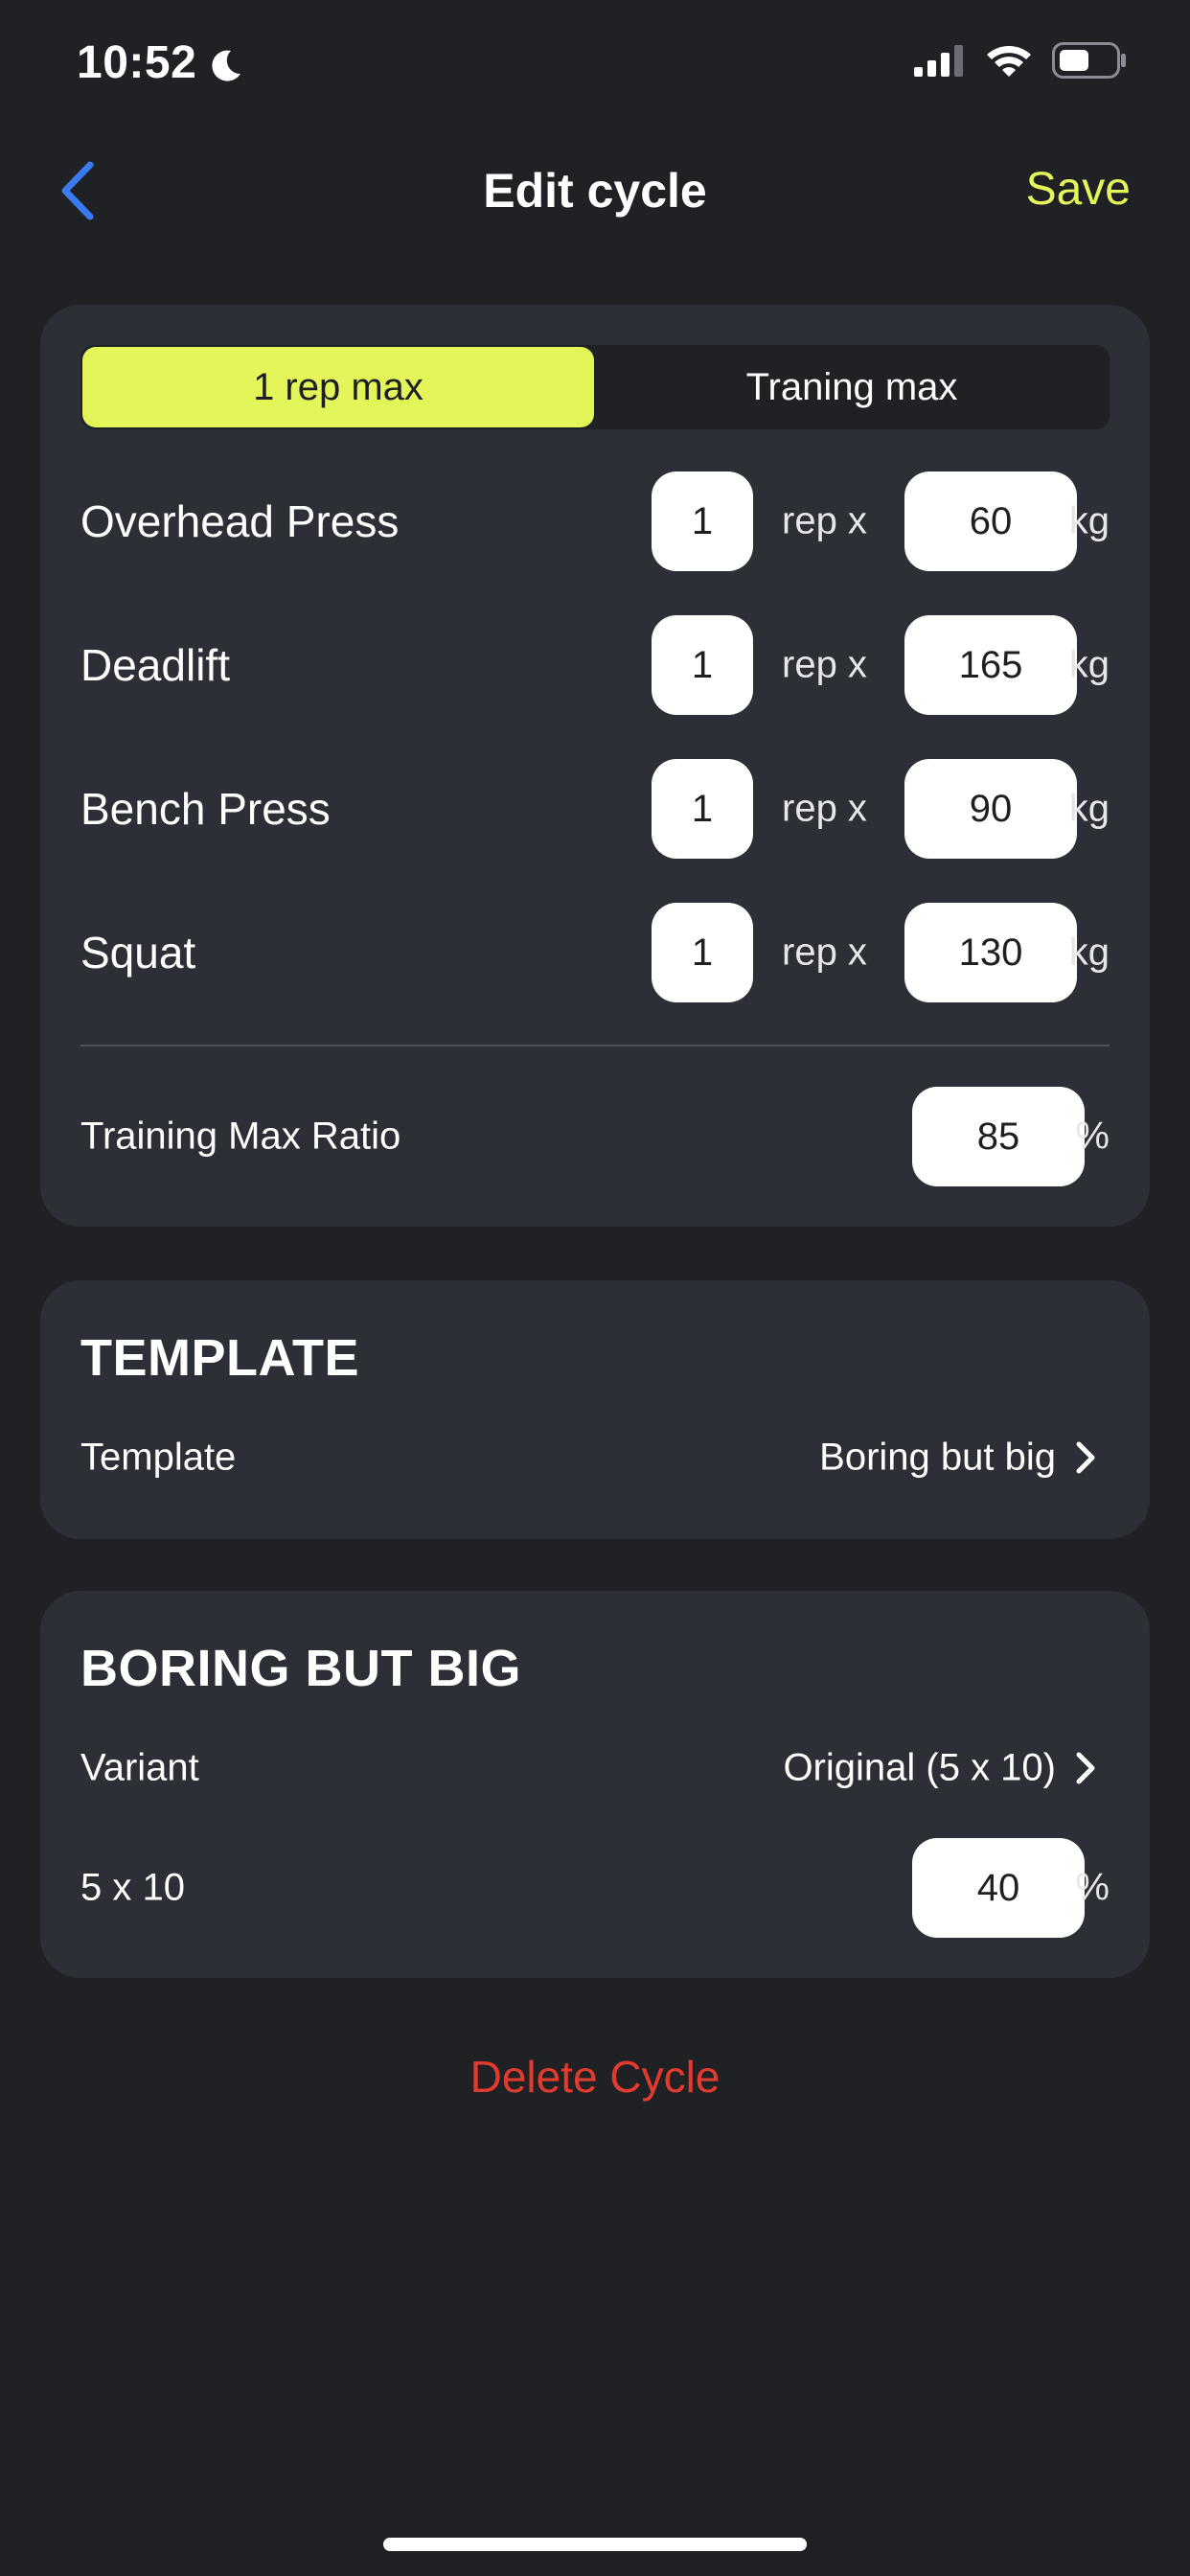 The height and width of the screenshot is (2576, 1190). I want to click on max-mode-segmented-control: 1 rep max Traning max, so click(595, 387).